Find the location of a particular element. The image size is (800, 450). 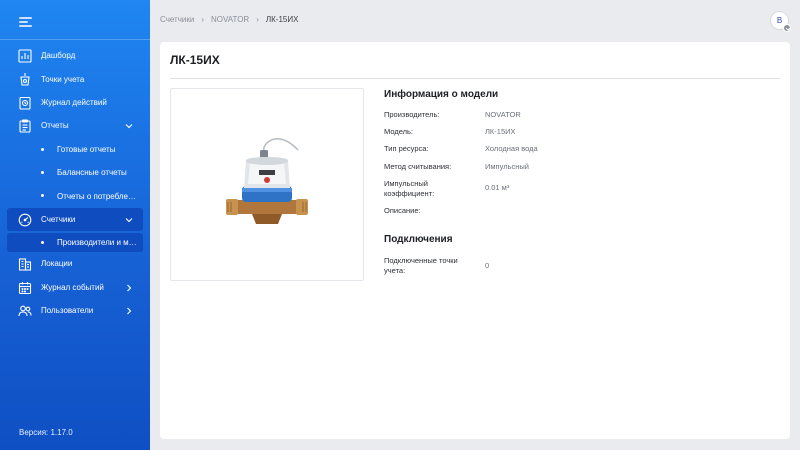

meter-point-icon is located at coordinates (25, 79).